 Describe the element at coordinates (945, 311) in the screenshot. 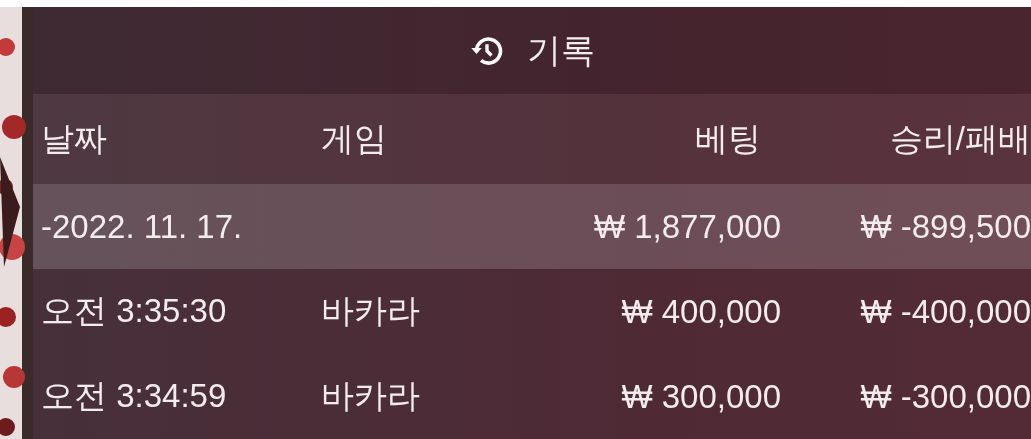

I see `table-cell: ₩ -400,000` at that location.